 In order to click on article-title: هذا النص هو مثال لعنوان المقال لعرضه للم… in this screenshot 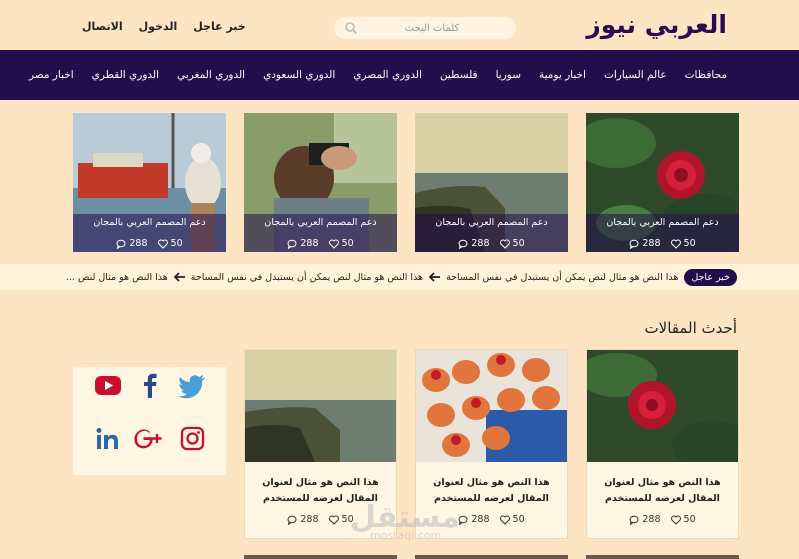, I will do `click(662, 491)`.